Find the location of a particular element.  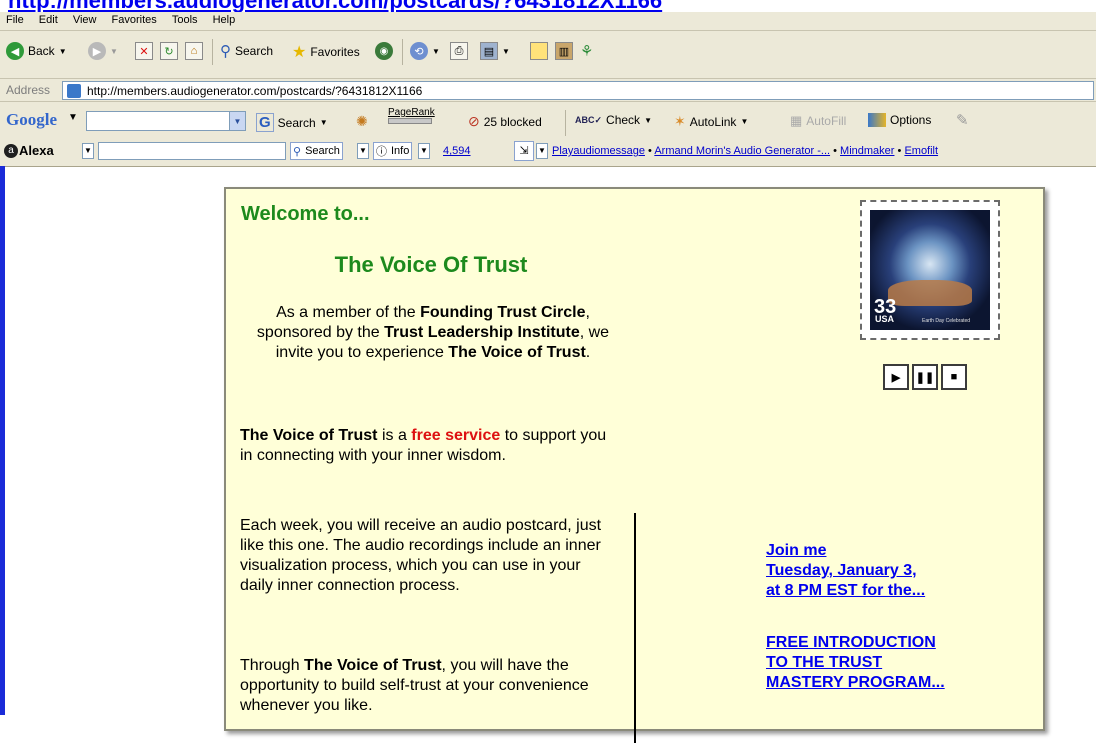

related-link-mindmaker: Mindmaker is located at coordinates (867, 151).